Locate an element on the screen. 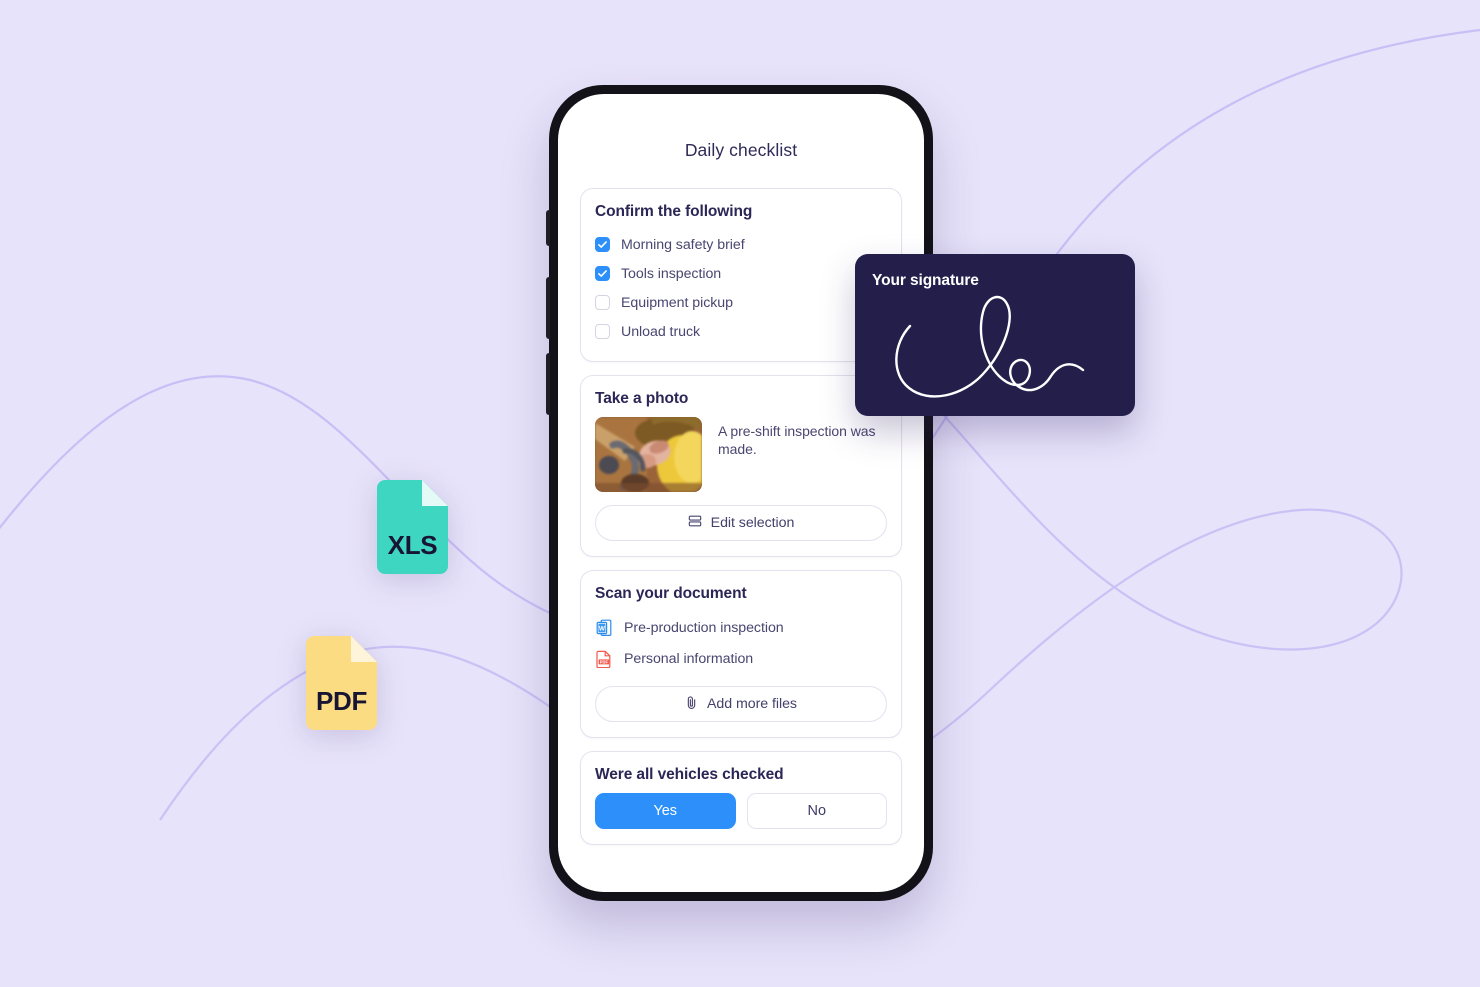 The width and height of the screenshot is (1480, 987). vehicles-yes-label: Yes is located at coordinates (665, 811).